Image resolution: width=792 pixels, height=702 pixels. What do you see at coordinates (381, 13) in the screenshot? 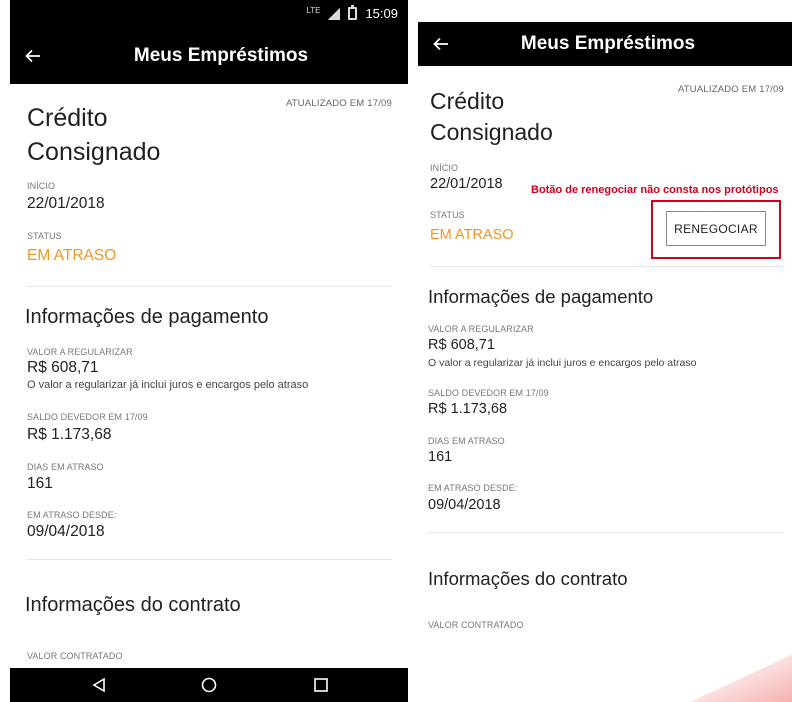
I see `status-time: 15:09` at bounding box center [381, 13].